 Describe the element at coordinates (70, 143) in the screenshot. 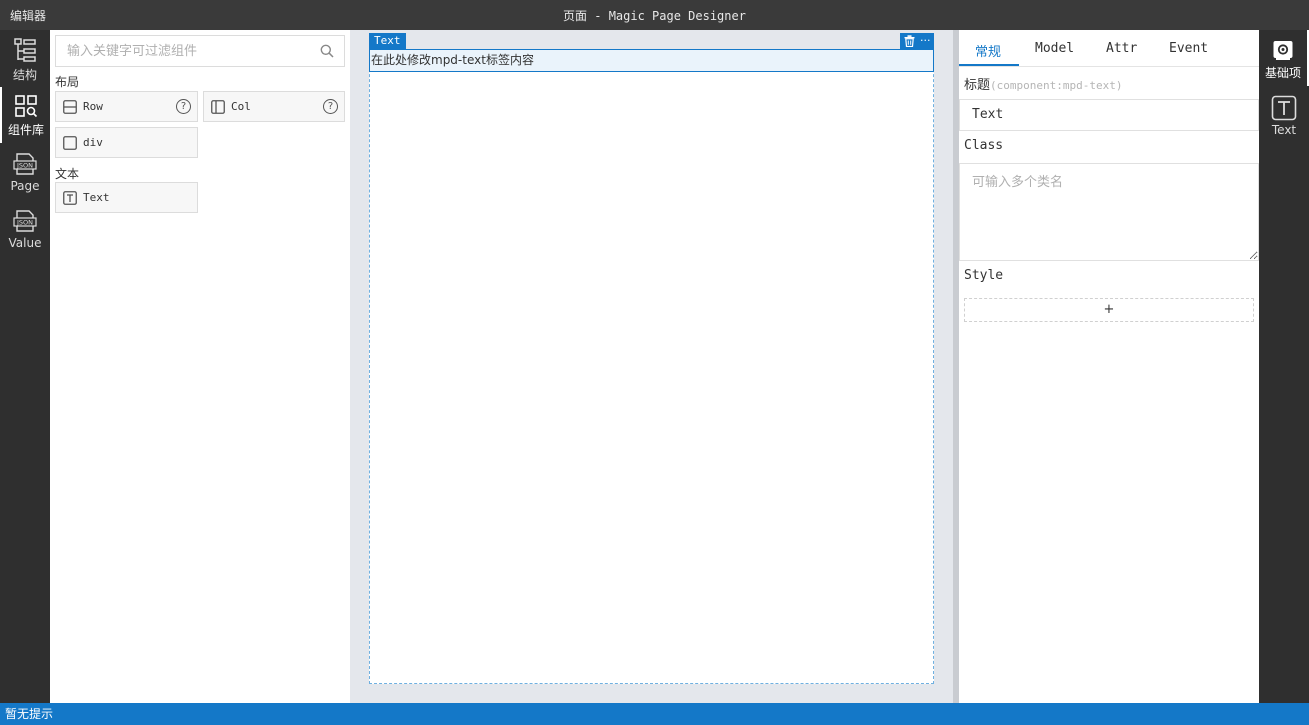

I see `square-icon` at that location.